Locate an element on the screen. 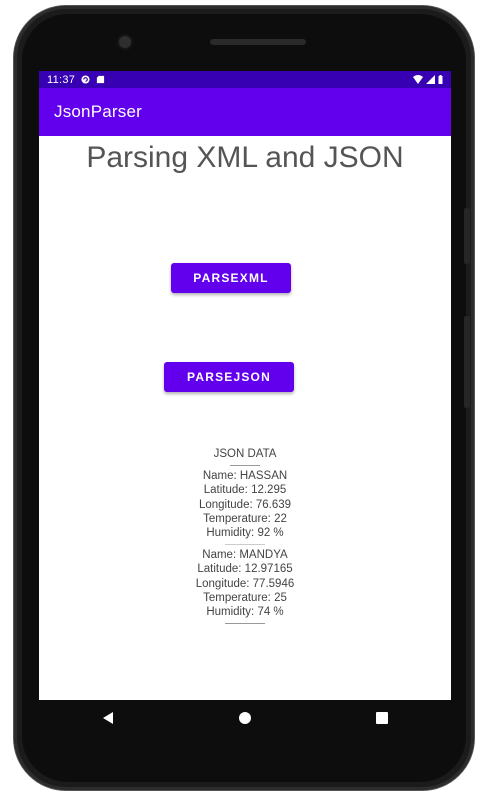 The image size is (488, 796). status-right-group is located at coordinates (428, 79).